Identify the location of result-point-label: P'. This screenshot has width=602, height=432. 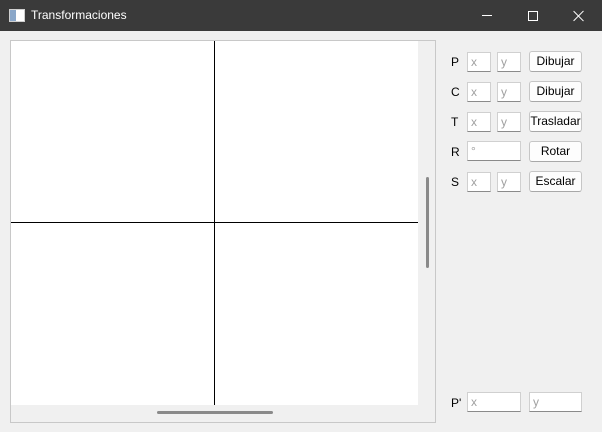
(456, 403).